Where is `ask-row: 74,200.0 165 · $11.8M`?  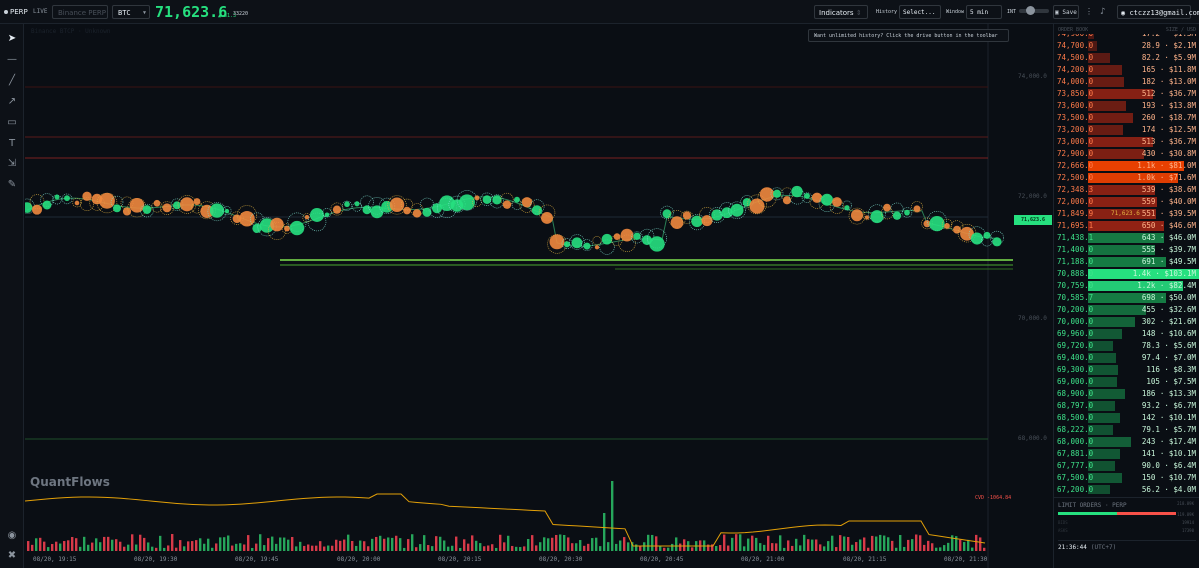 ask-row: 74,200.0 165 · $11.8M is located at coordinates (1126, 70).